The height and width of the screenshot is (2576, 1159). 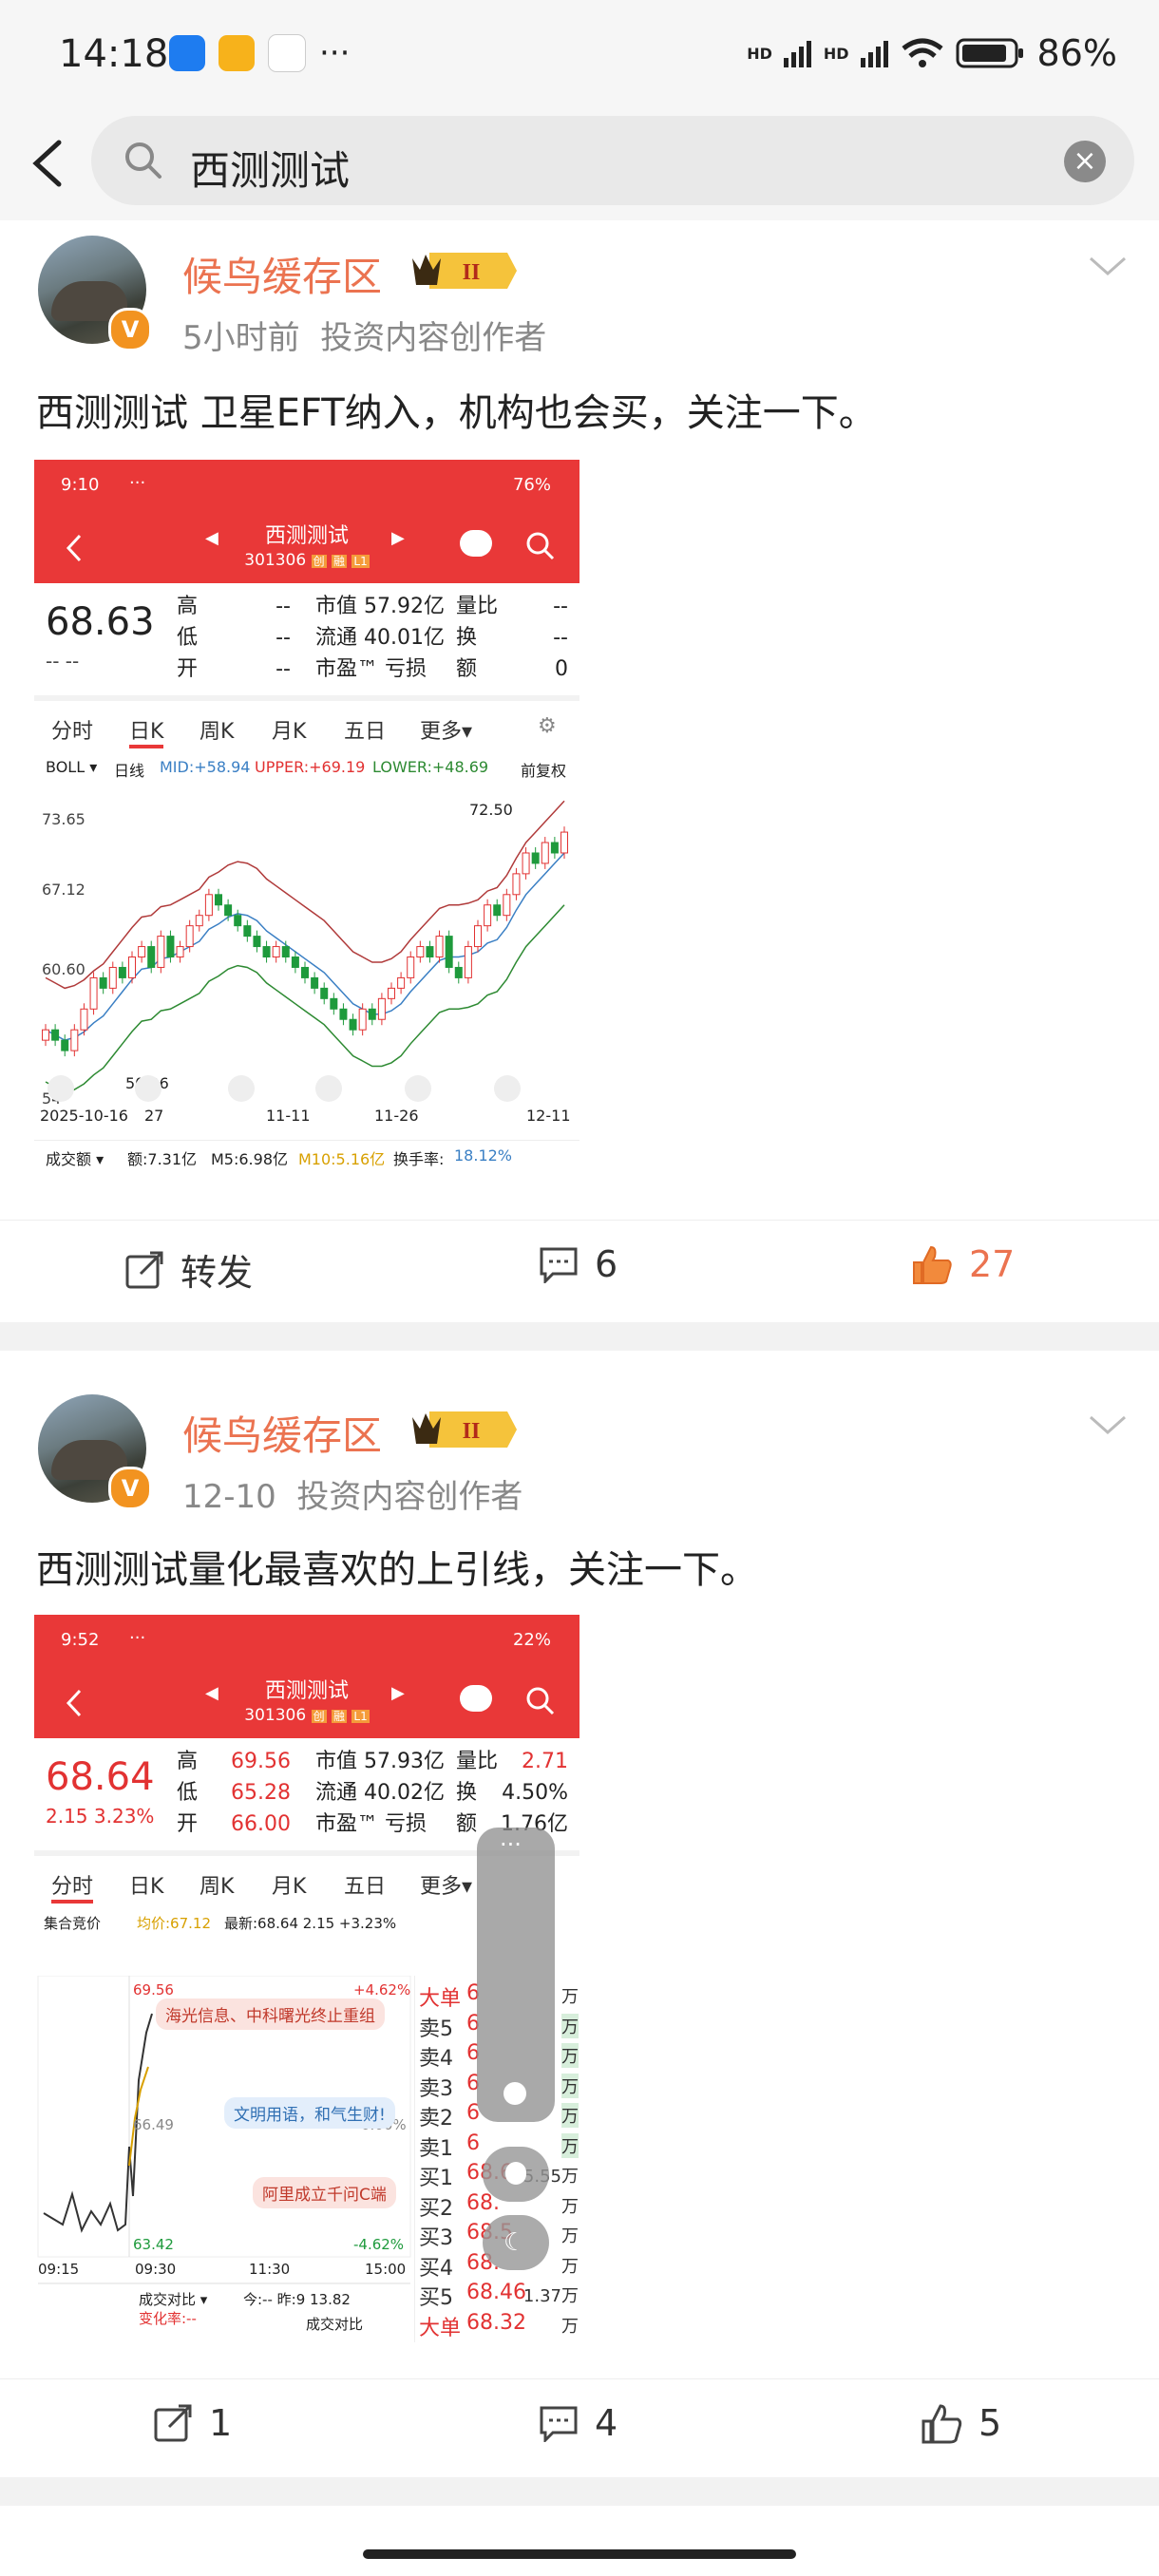 I want to click on author-role: 投资内容创作者, so click(x=433, y=338).